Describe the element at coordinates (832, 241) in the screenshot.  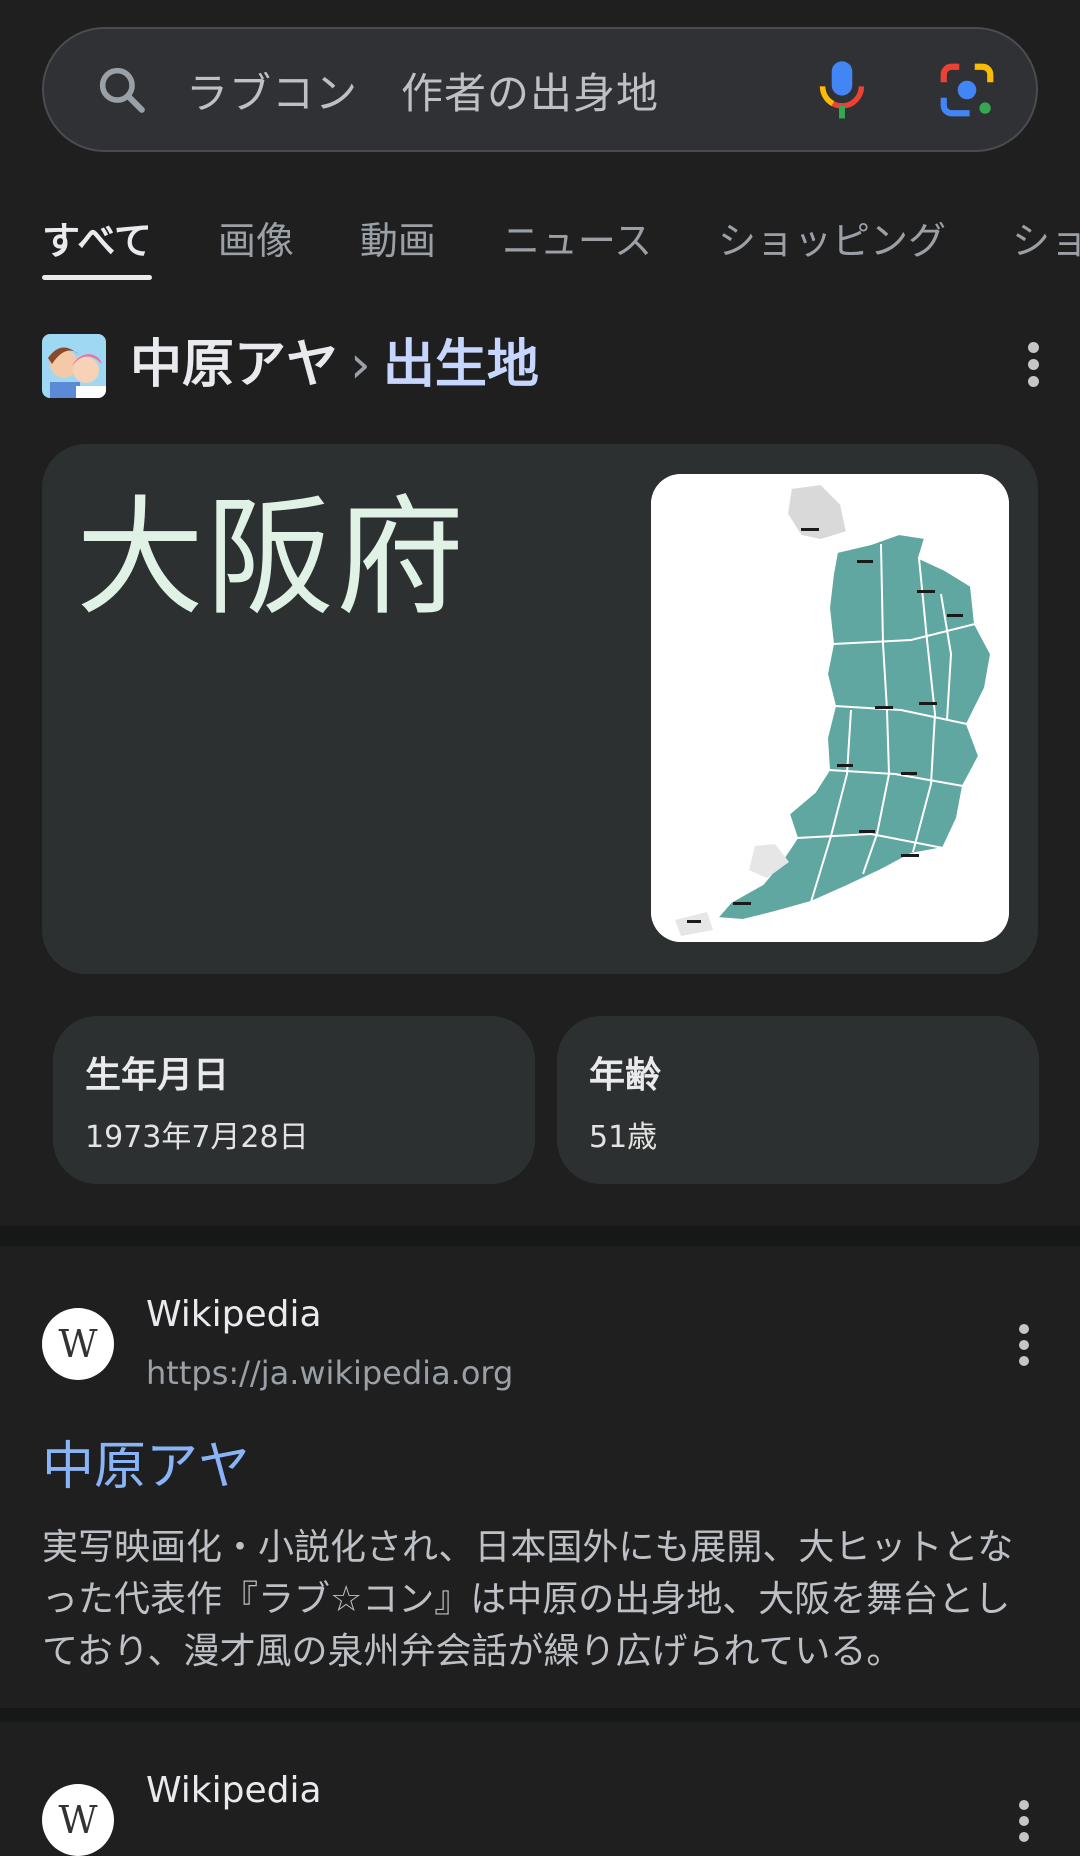
I see `tab-shopping: ショッピング` at that location.